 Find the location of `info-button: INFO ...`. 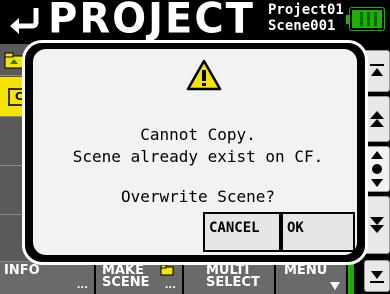

info-button: INFO ... is located at coordinates (48, 278).